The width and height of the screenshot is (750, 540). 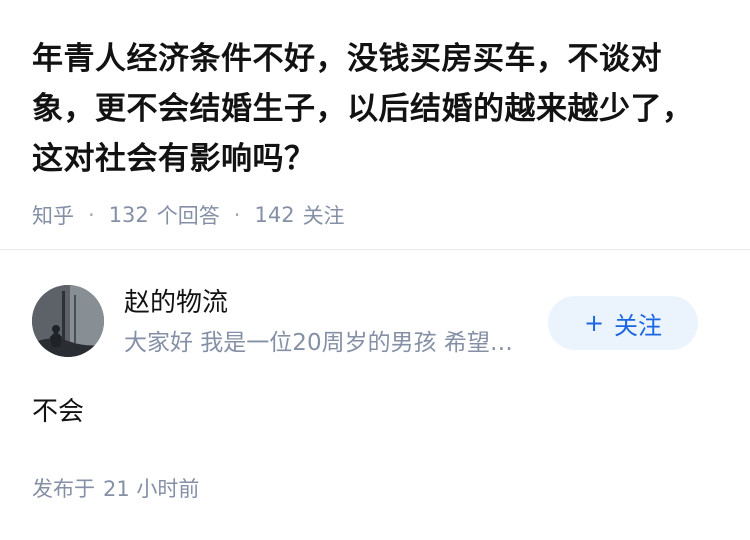 I want to click on answer-content: 不会, so click(x=58, y=412).